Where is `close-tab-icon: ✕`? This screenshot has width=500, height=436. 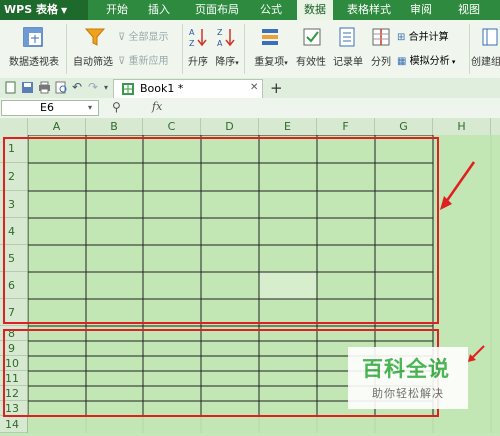 close-tab-icon: ✕ is located at coordinates (254, 87).